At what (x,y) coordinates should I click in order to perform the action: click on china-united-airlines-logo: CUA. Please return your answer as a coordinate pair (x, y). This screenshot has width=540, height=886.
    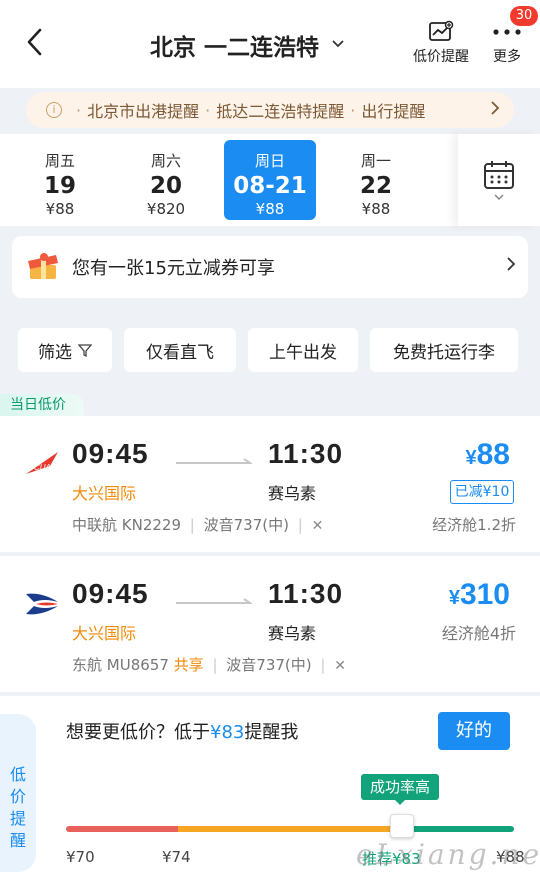
    Looking at the image, I should click on (42, 463).